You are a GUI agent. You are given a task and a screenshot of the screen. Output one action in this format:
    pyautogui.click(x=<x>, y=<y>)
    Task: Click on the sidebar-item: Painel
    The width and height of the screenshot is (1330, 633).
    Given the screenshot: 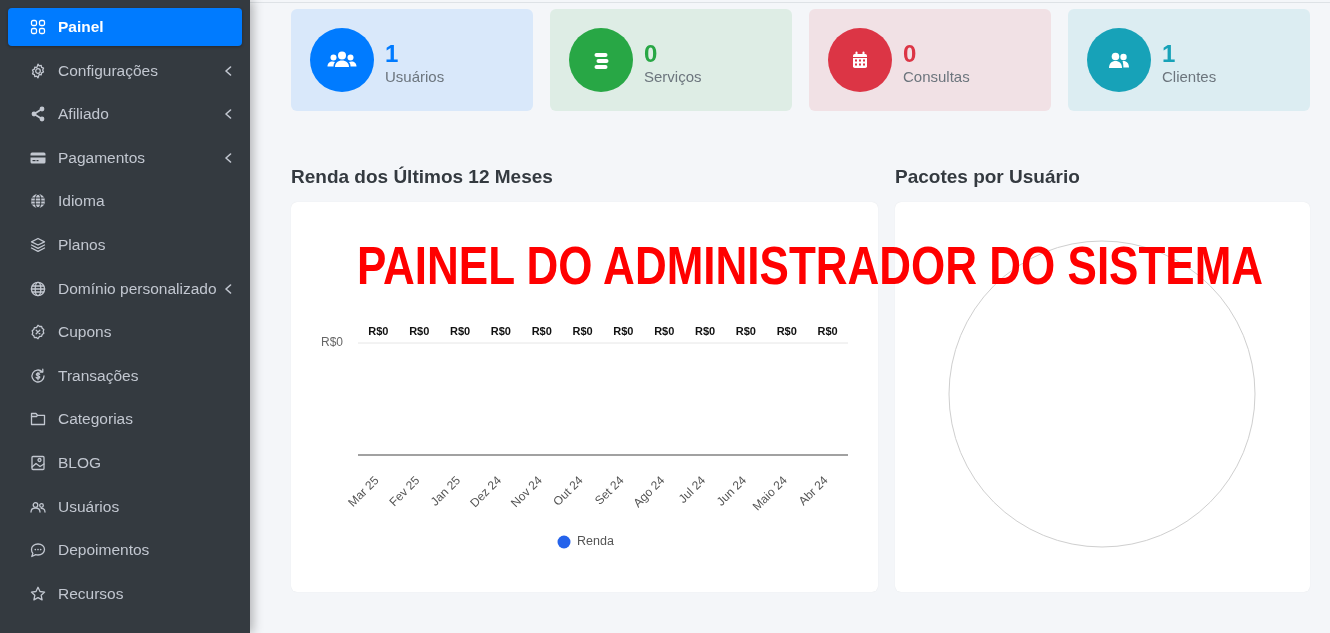 What is the action you would take?
    pyautogui.click(x=125, y=27)
    